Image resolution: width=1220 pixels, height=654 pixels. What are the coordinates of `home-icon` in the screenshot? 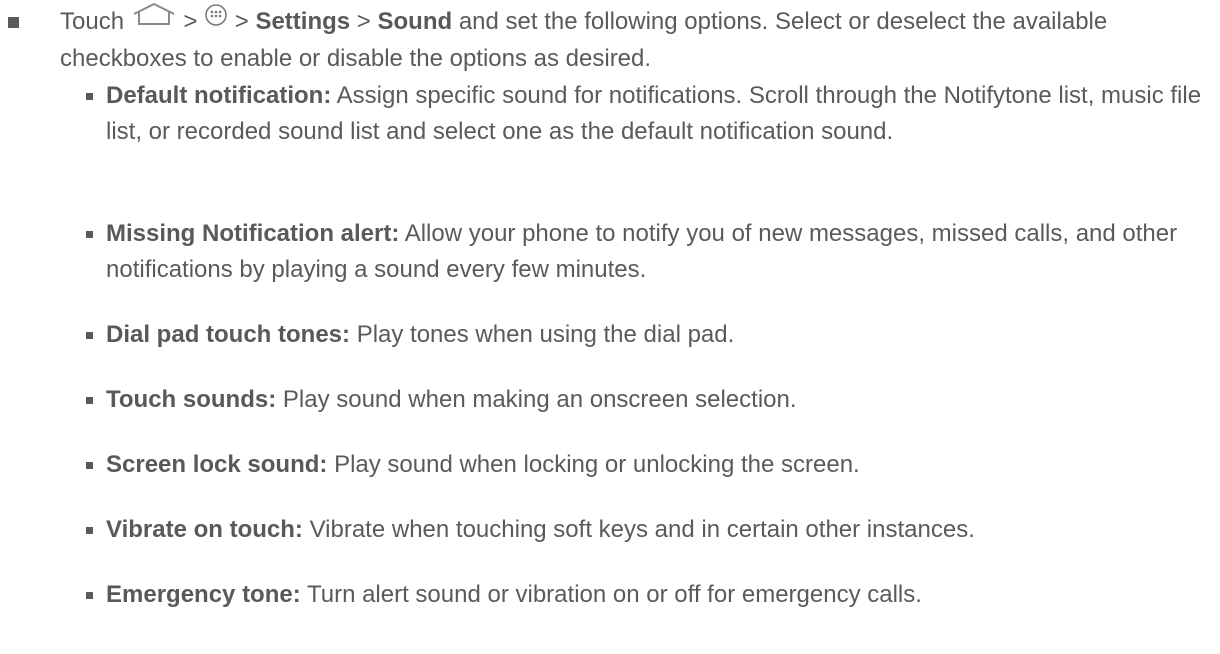 It's located at (154, 19).